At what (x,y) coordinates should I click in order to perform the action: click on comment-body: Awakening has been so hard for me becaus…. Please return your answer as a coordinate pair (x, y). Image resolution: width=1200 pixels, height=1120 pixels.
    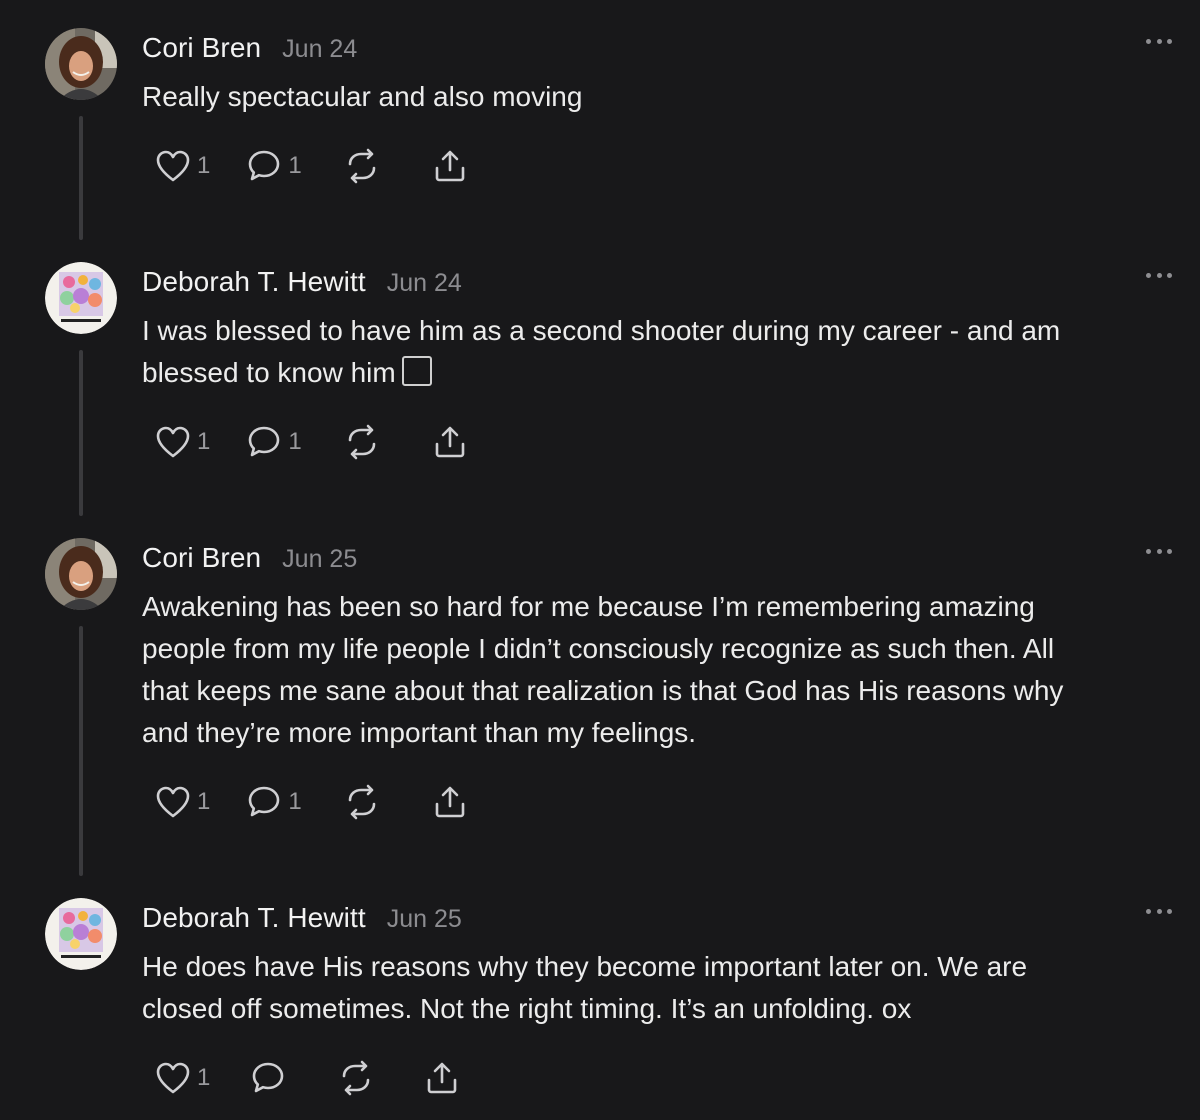
    Looking at the image, I should click on (657, 670).